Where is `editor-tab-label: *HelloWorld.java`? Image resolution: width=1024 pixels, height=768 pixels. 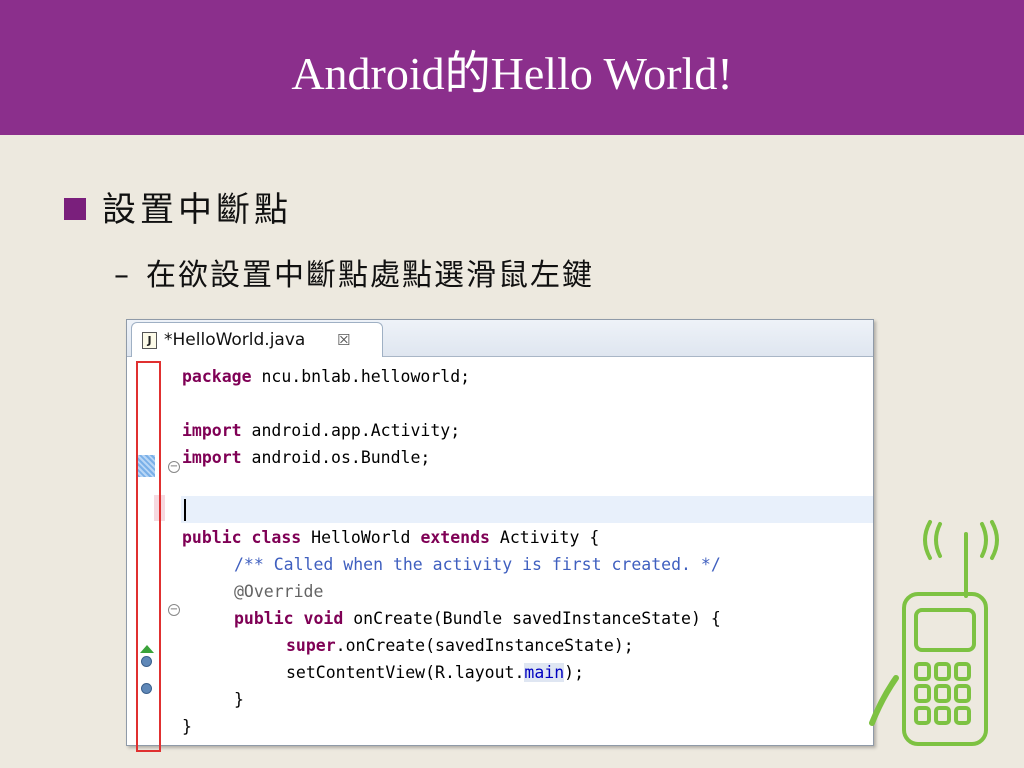 editor-tab-label: *HelloWorld.java is located at coordinates (235, 340).